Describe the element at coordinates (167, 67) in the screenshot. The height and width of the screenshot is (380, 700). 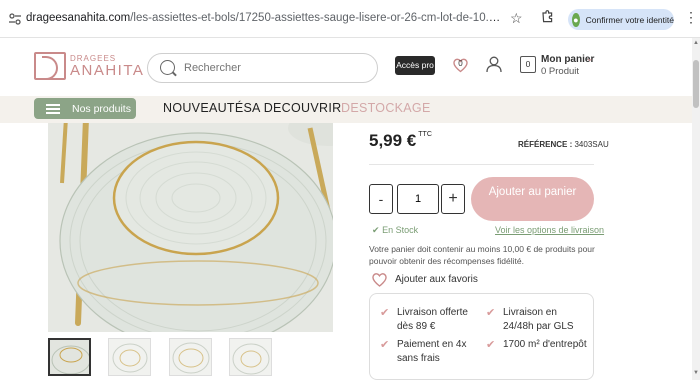
I see `search-icon` at that location.